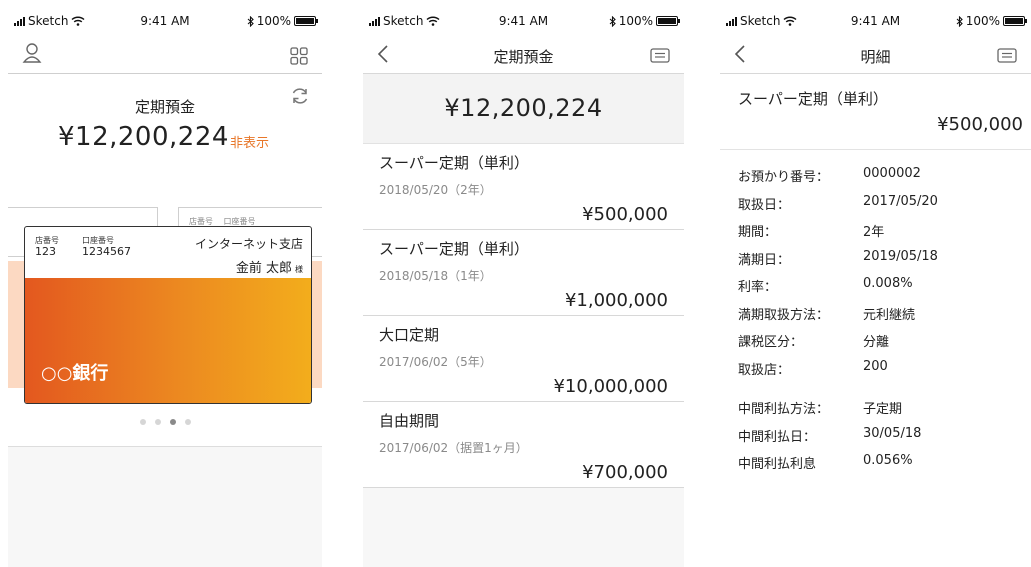 This screenshot has width=1031, height=567. I want to click on detail-row: 期間： 2年, so click(811, 232).